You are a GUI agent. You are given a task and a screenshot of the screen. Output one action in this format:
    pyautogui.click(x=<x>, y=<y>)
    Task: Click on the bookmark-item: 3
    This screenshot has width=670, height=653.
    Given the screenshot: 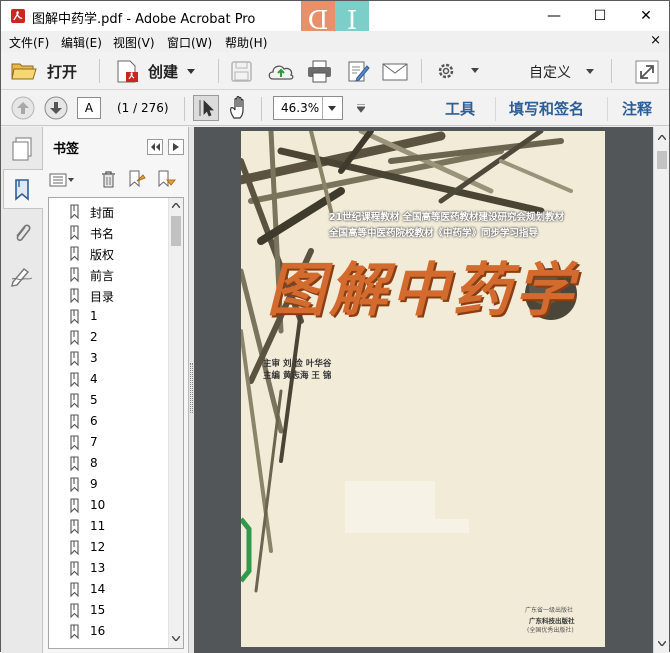 What is the action you would take?
    pyautogui.click(x=109, y=358)
    